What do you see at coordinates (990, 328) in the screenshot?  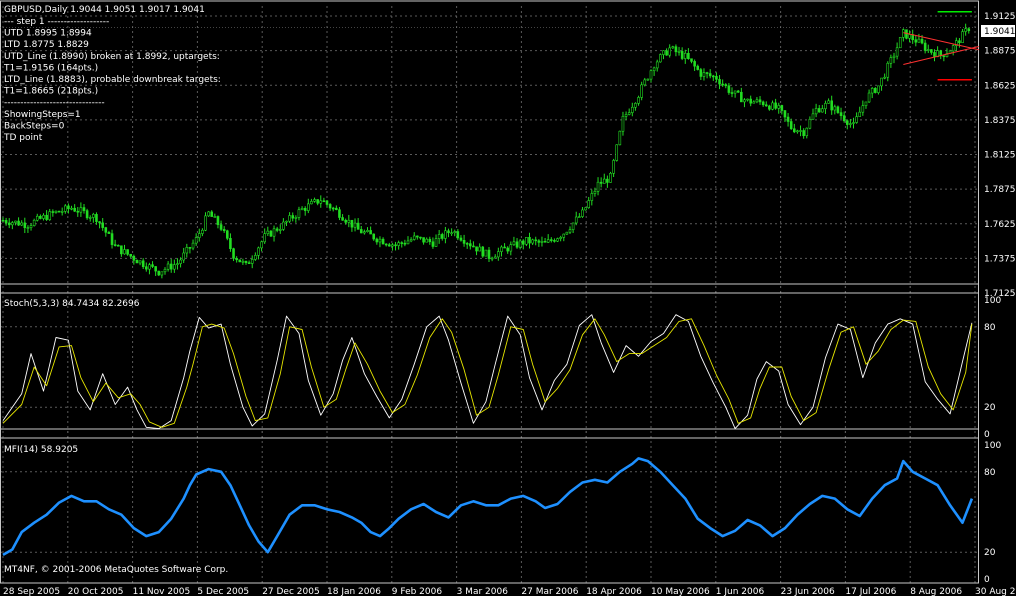 I see `osc-tick-label: 80` at bounding box center [990, 328].